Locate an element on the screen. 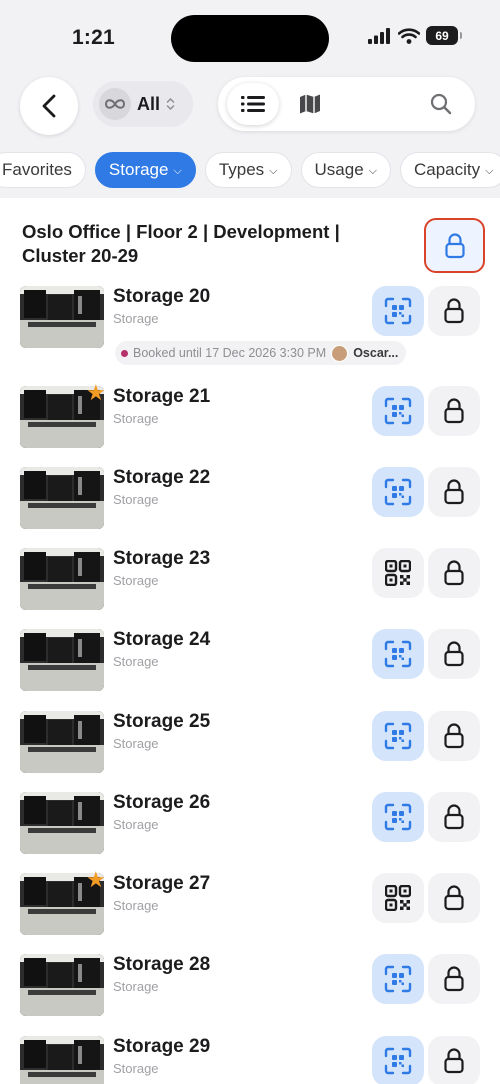 Image resolution: width=500 pixels, height=1084 pixels. resource-title: Storage 29 is located at coordinates (162, 1046).